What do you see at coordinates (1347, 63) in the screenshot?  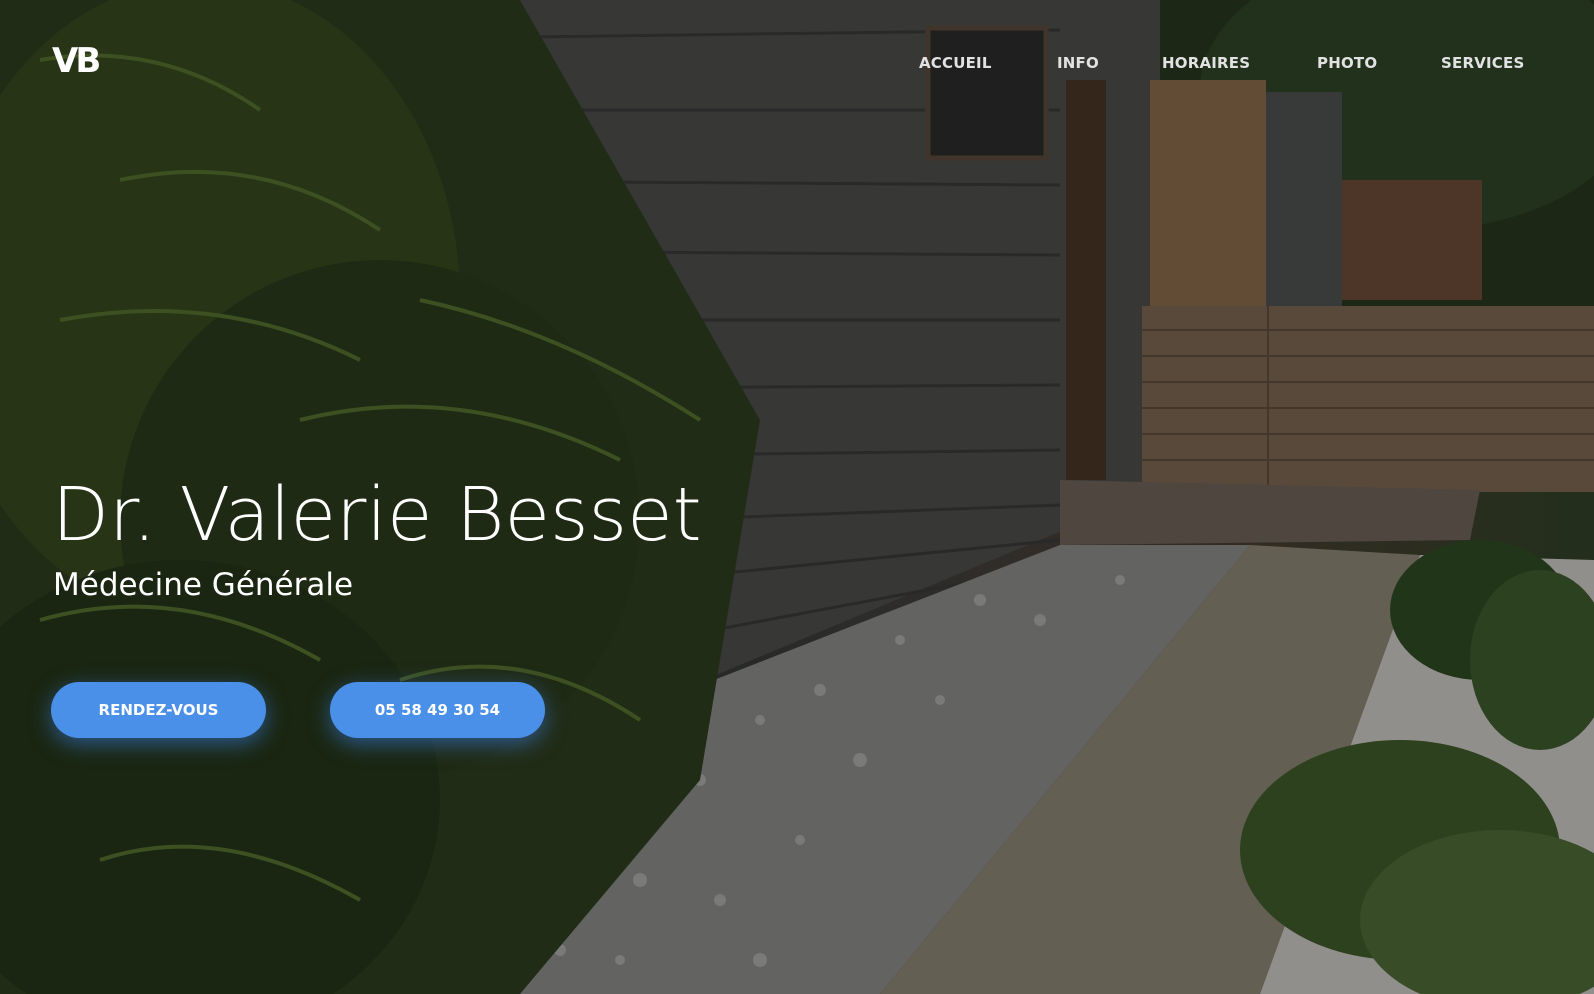 I see `nav-item-photo: PHOTO` at bounding box center [1347, 63].